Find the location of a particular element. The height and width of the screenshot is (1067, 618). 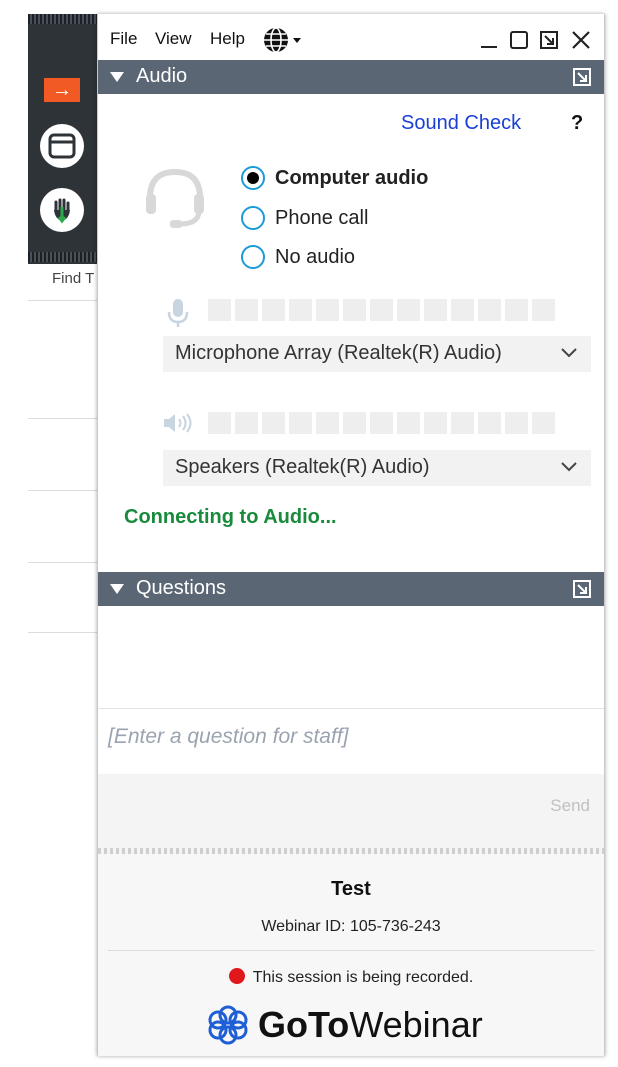

radio-label: Computer audio is located at coordinates (352, 177).